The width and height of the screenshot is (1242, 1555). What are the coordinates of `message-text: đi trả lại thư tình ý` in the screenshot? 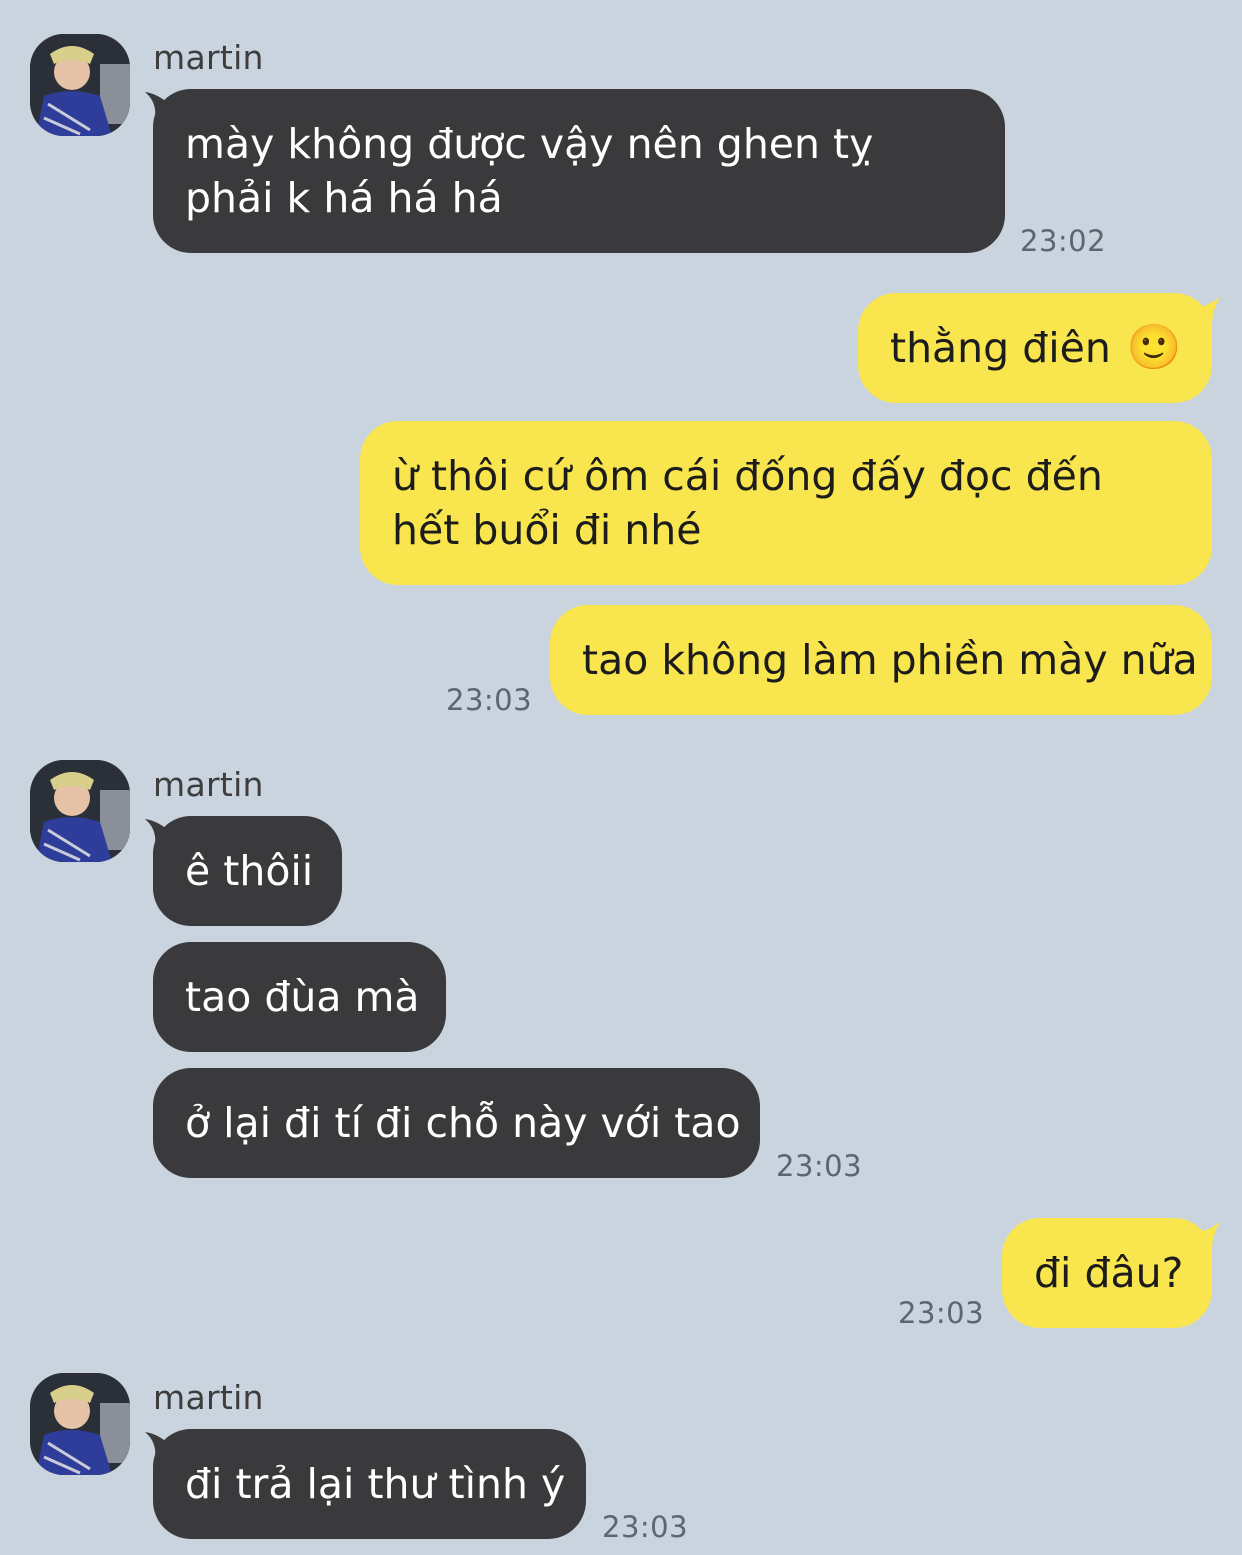 It's located at (375, 1484).